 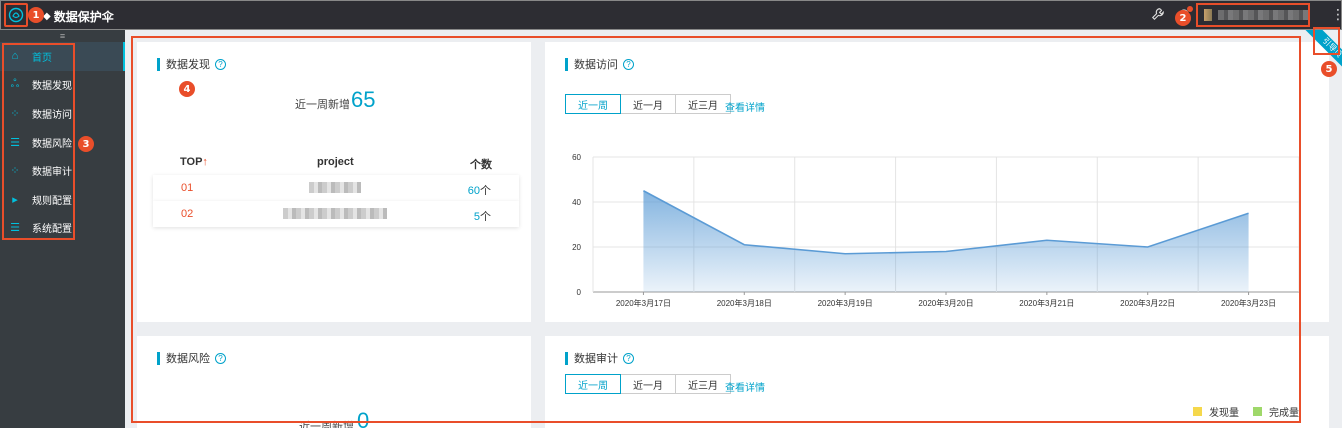 What do you see at coordinates (1263, 15) in the screenshot?
I see `user-name-redacted` at bounding box center [1263, 15].